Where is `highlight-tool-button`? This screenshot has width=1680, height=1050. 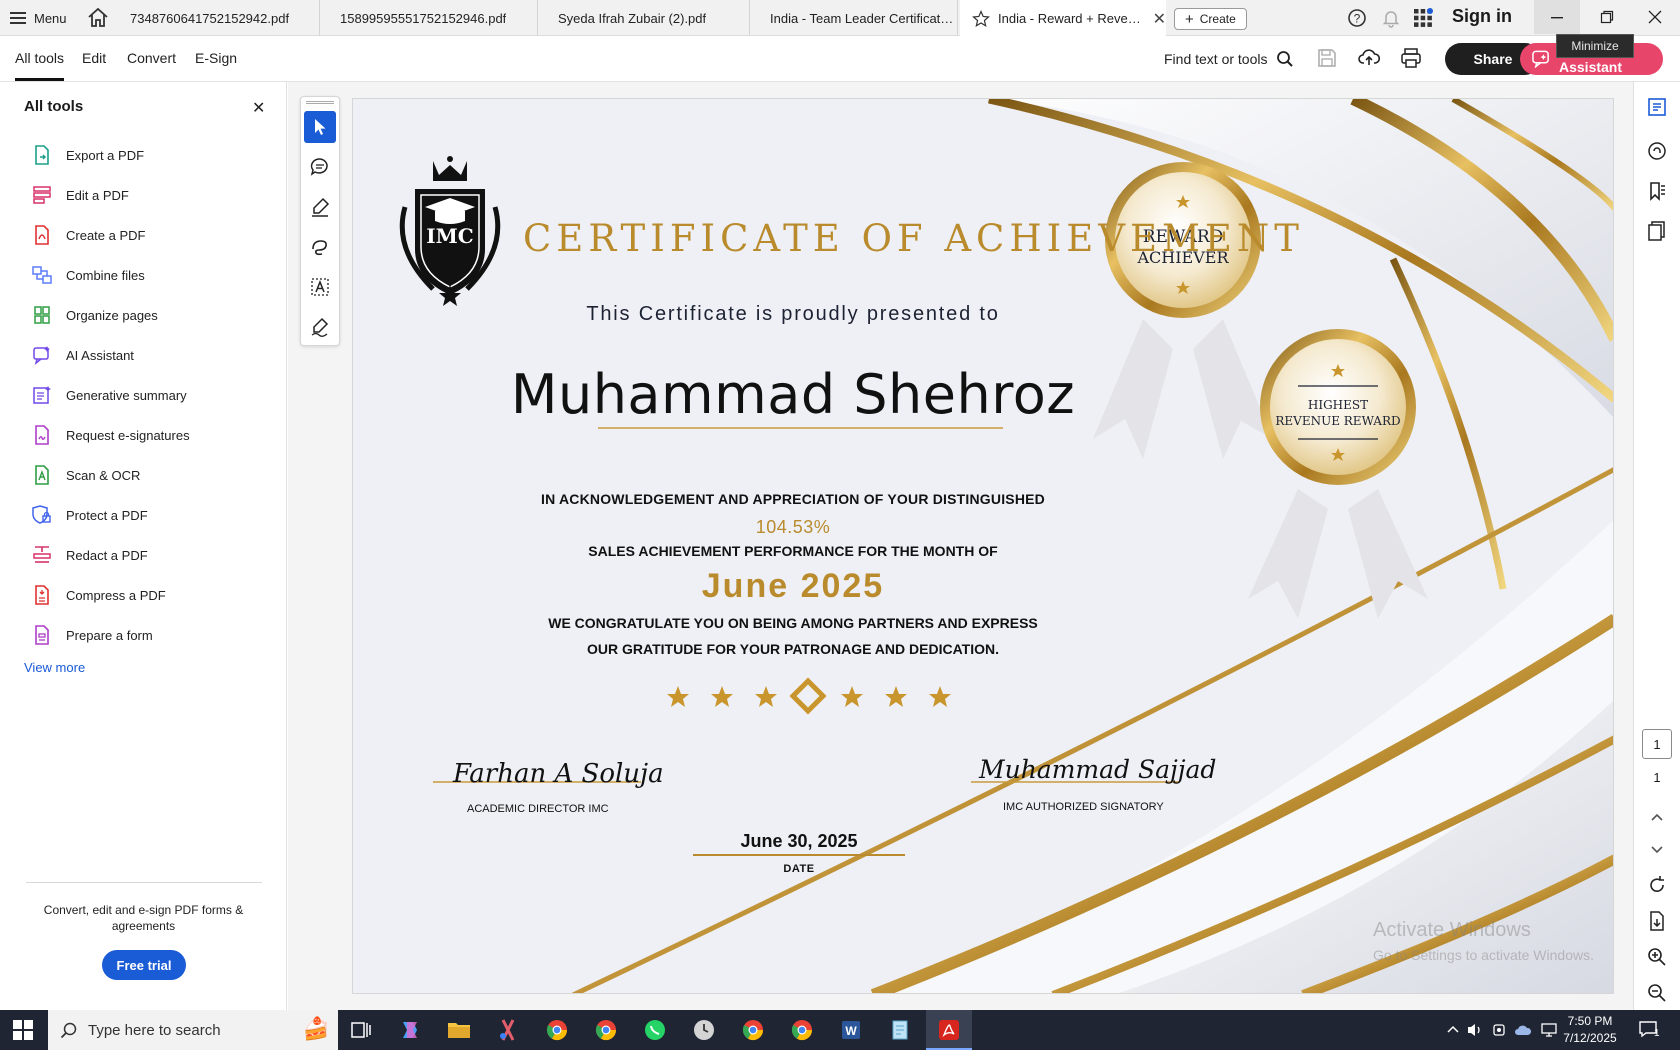 highlight-tool-button is located at coordinates (320, 207).